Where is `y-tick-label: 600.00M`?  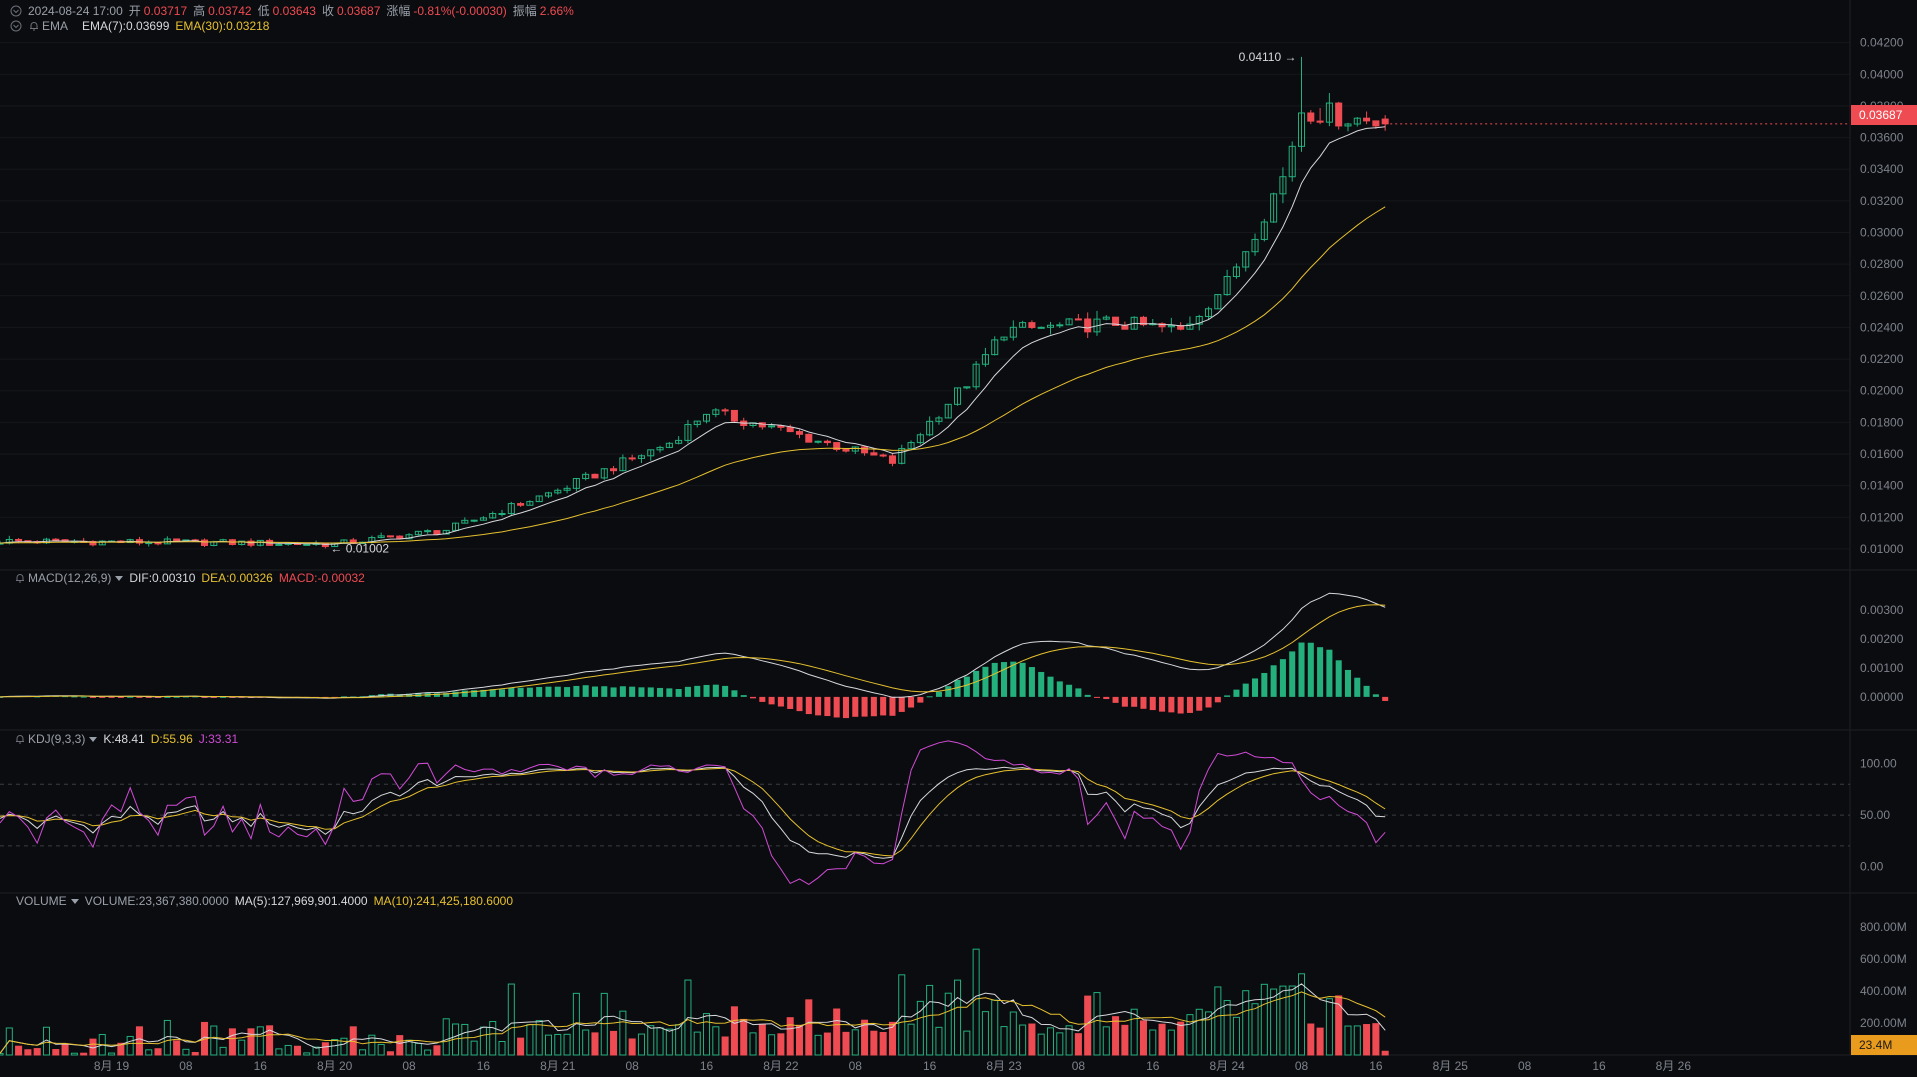 y-tick-label: 600.00M is located at coordinates (1883, 959).